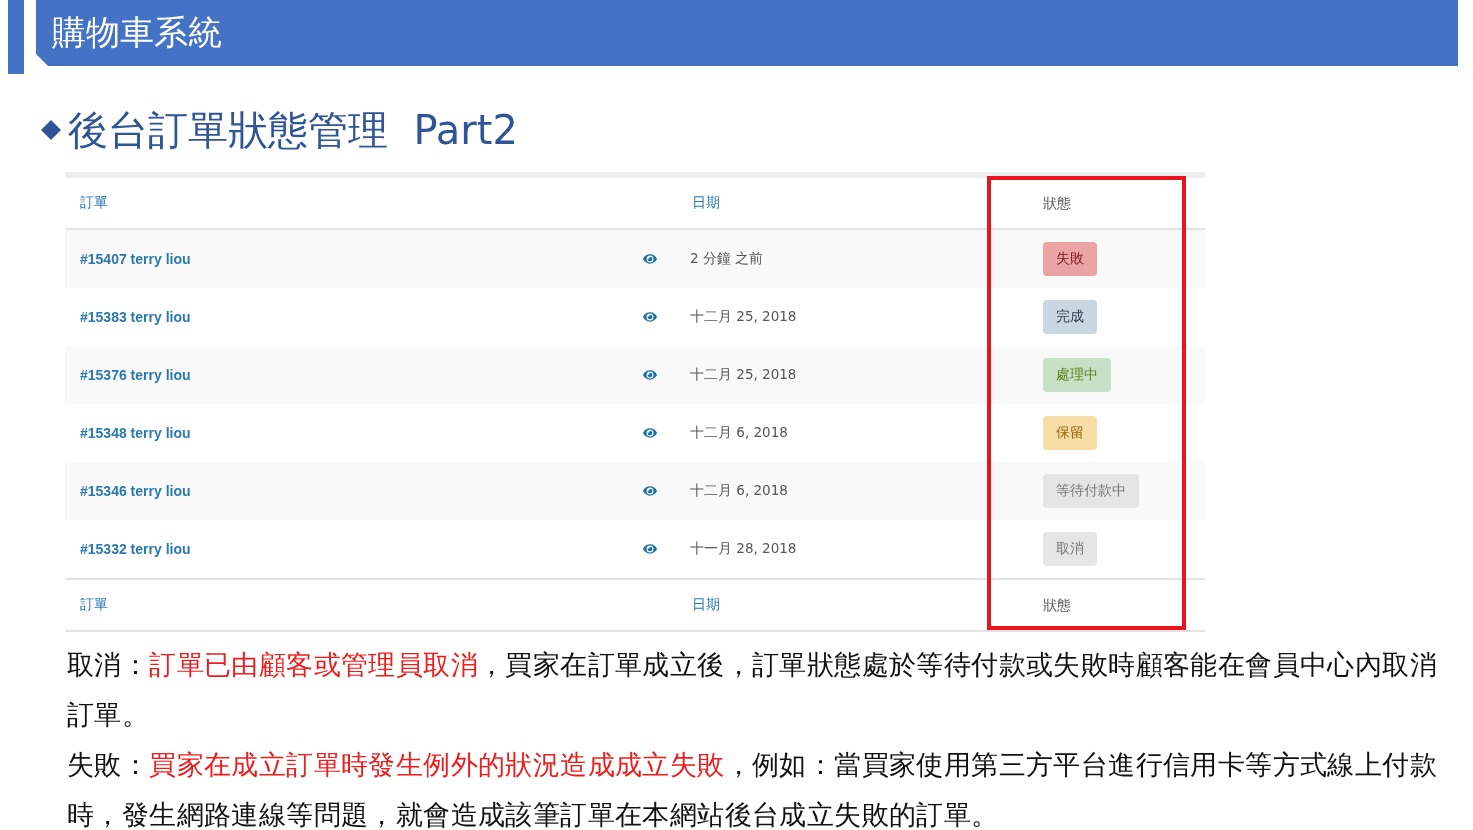  I want to click on status-badge: 等待付款中, so click(1091, 491).